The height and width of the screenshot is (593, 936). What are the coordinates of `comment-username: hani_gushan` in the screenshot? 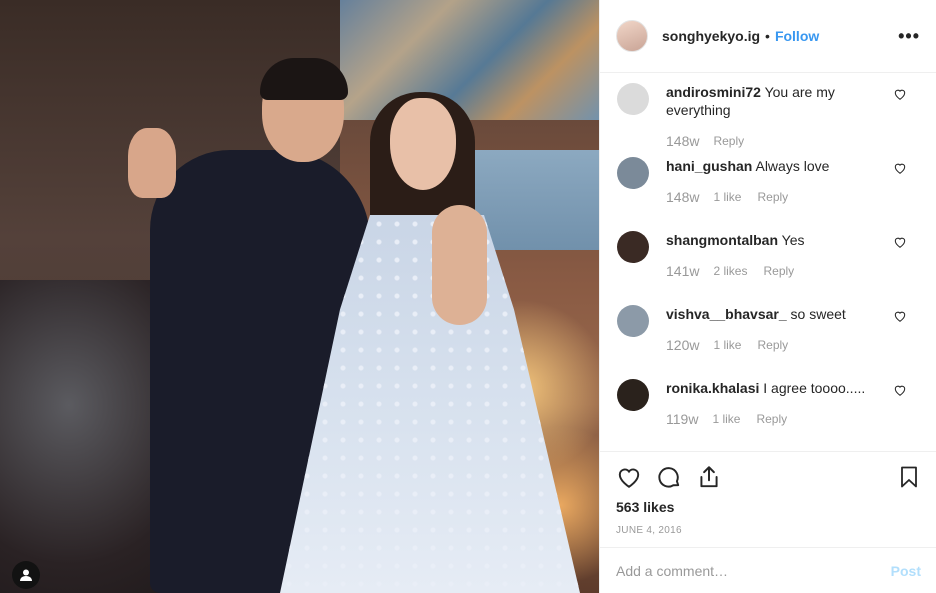 It's located at (709, 166).